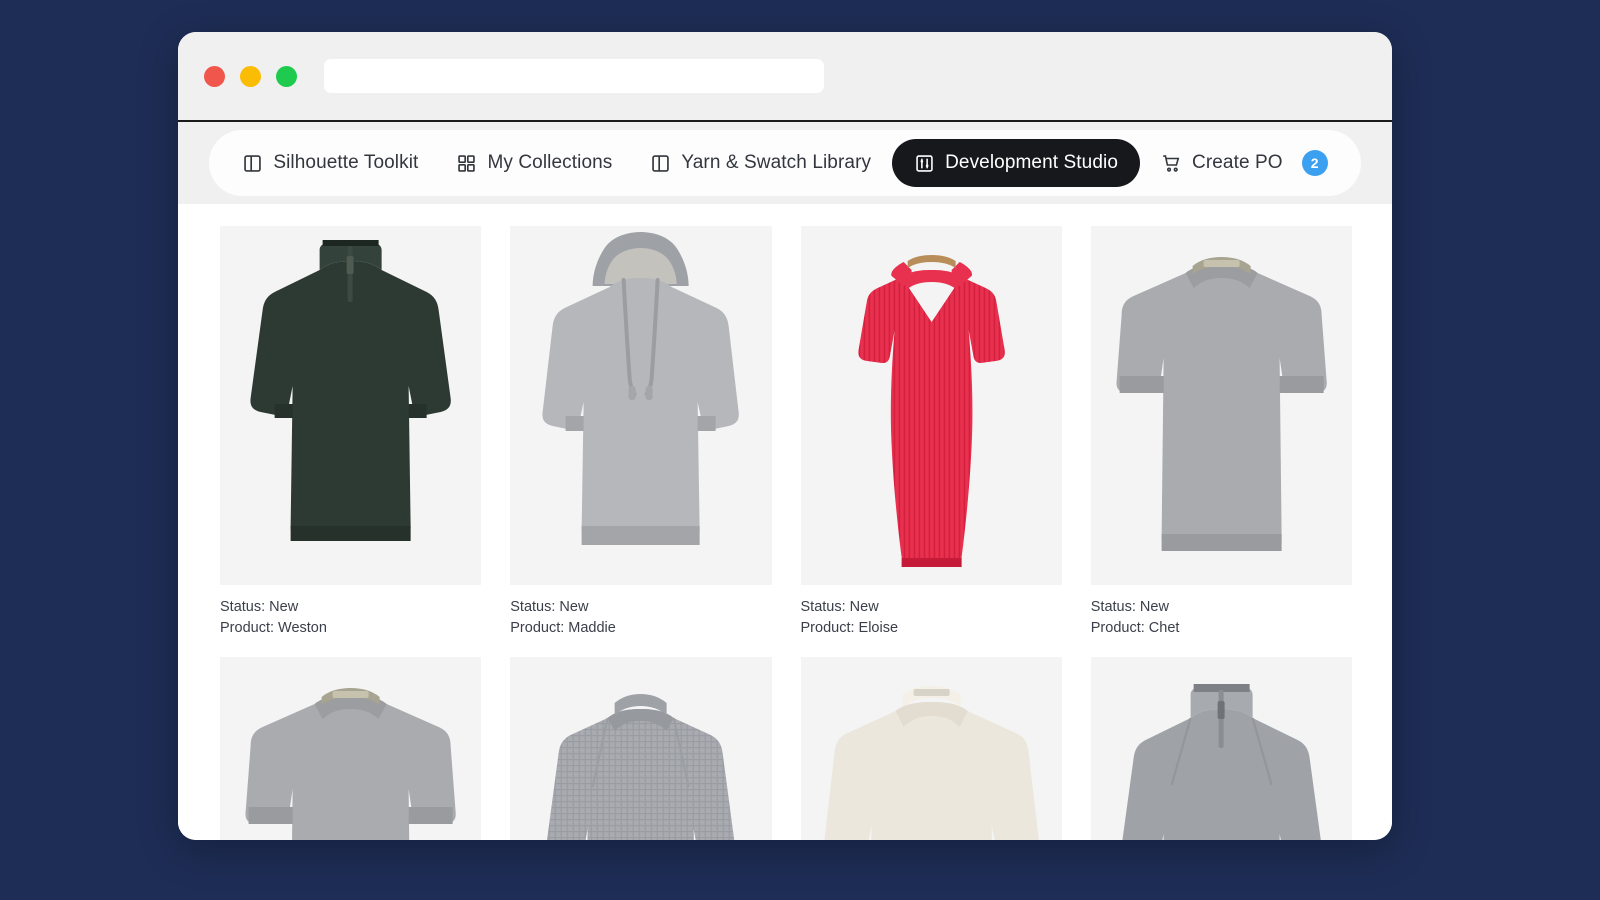  Describe the element at coordinates (1221, 612) in the screenshot. I see `product-meta: Status: New Product: Chet` at that location.